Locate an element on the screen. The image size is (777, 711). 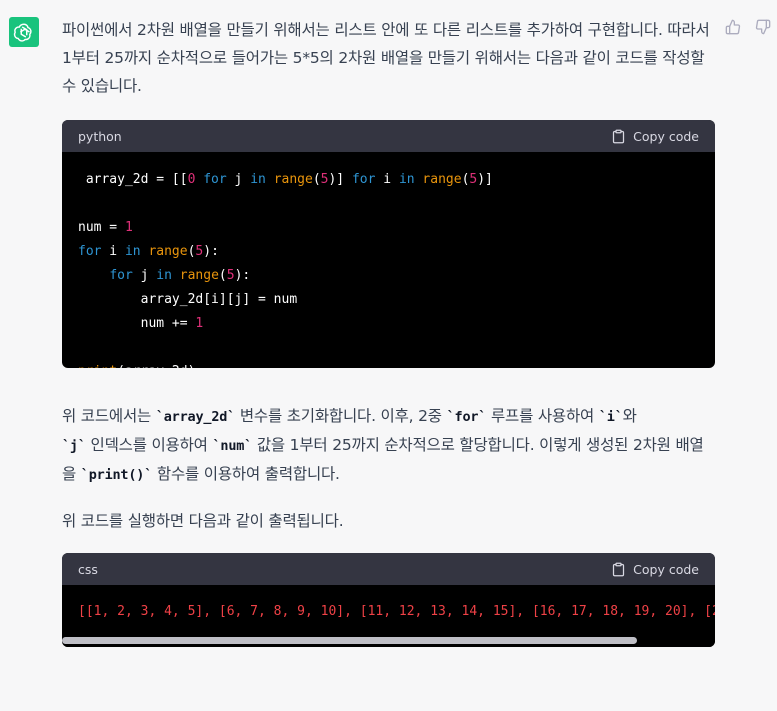
code-block-header: python Copy code is located at coordinates (388, 136).